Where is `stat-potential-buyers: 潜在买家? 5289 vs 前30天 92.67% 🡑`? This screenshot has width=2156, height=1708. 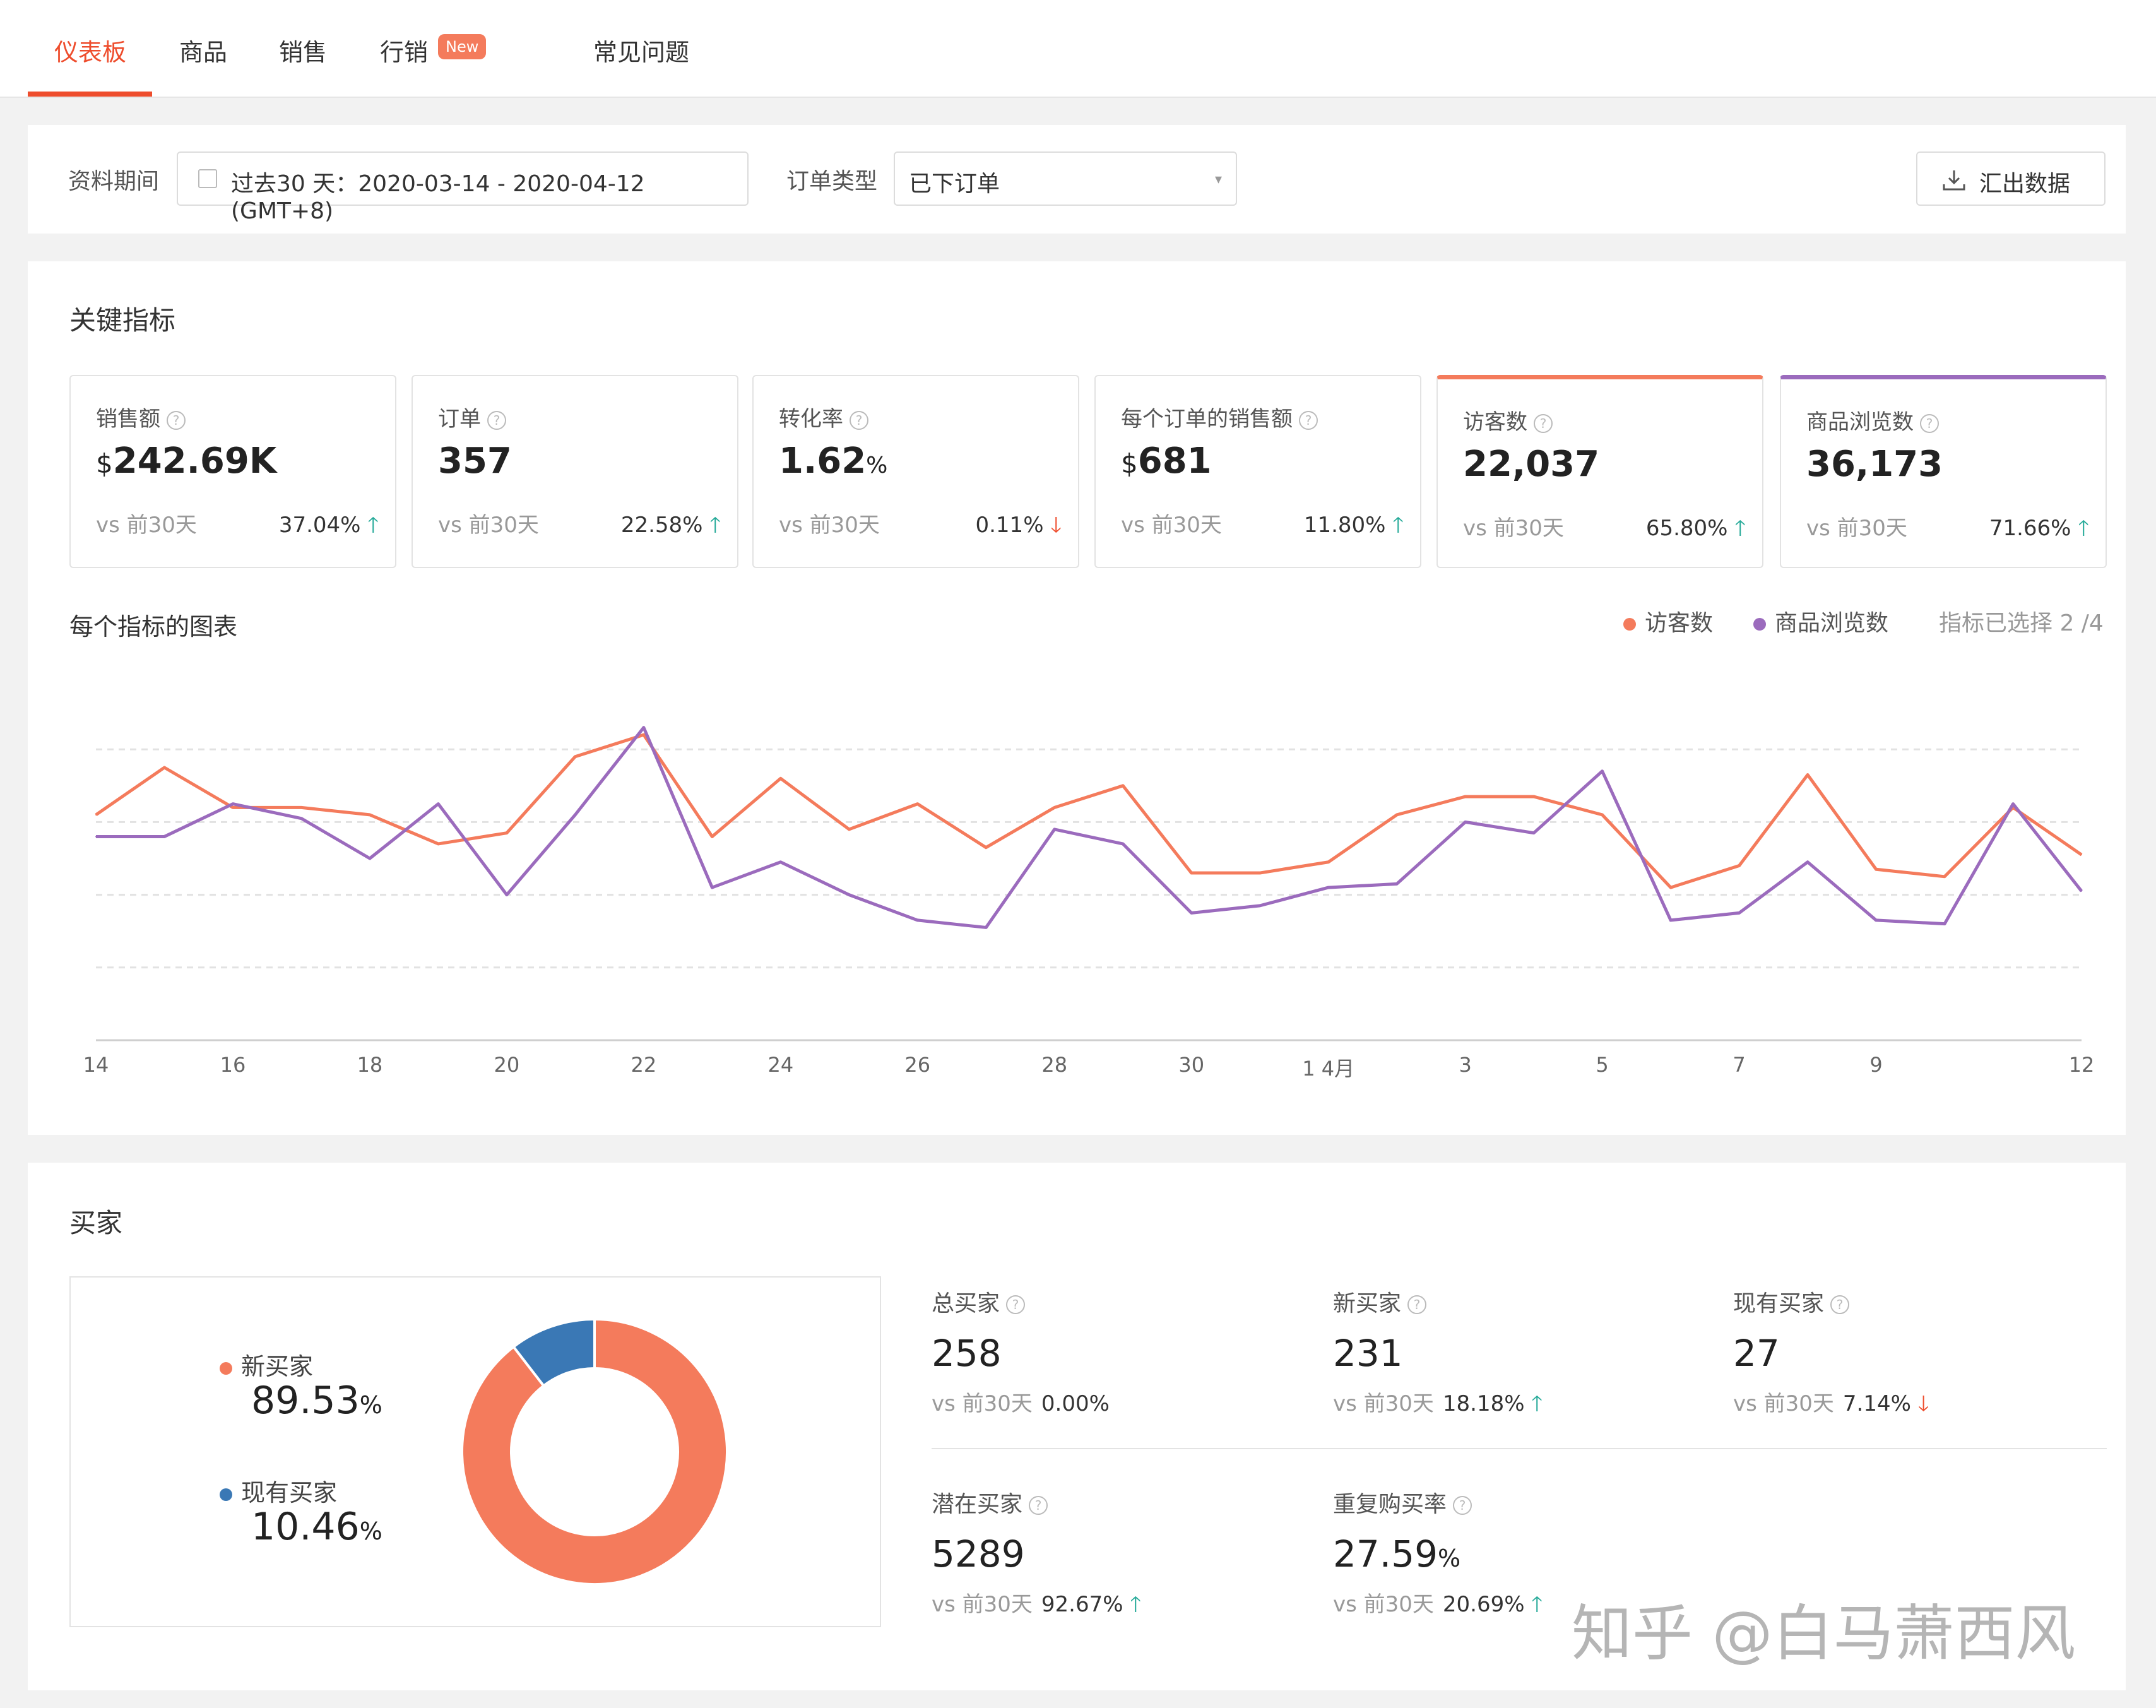 stat-potential-buyers: 潜在买家? 5289 vs 前30天 92.67% 🡑 is located at coordinates (1036, 1556).